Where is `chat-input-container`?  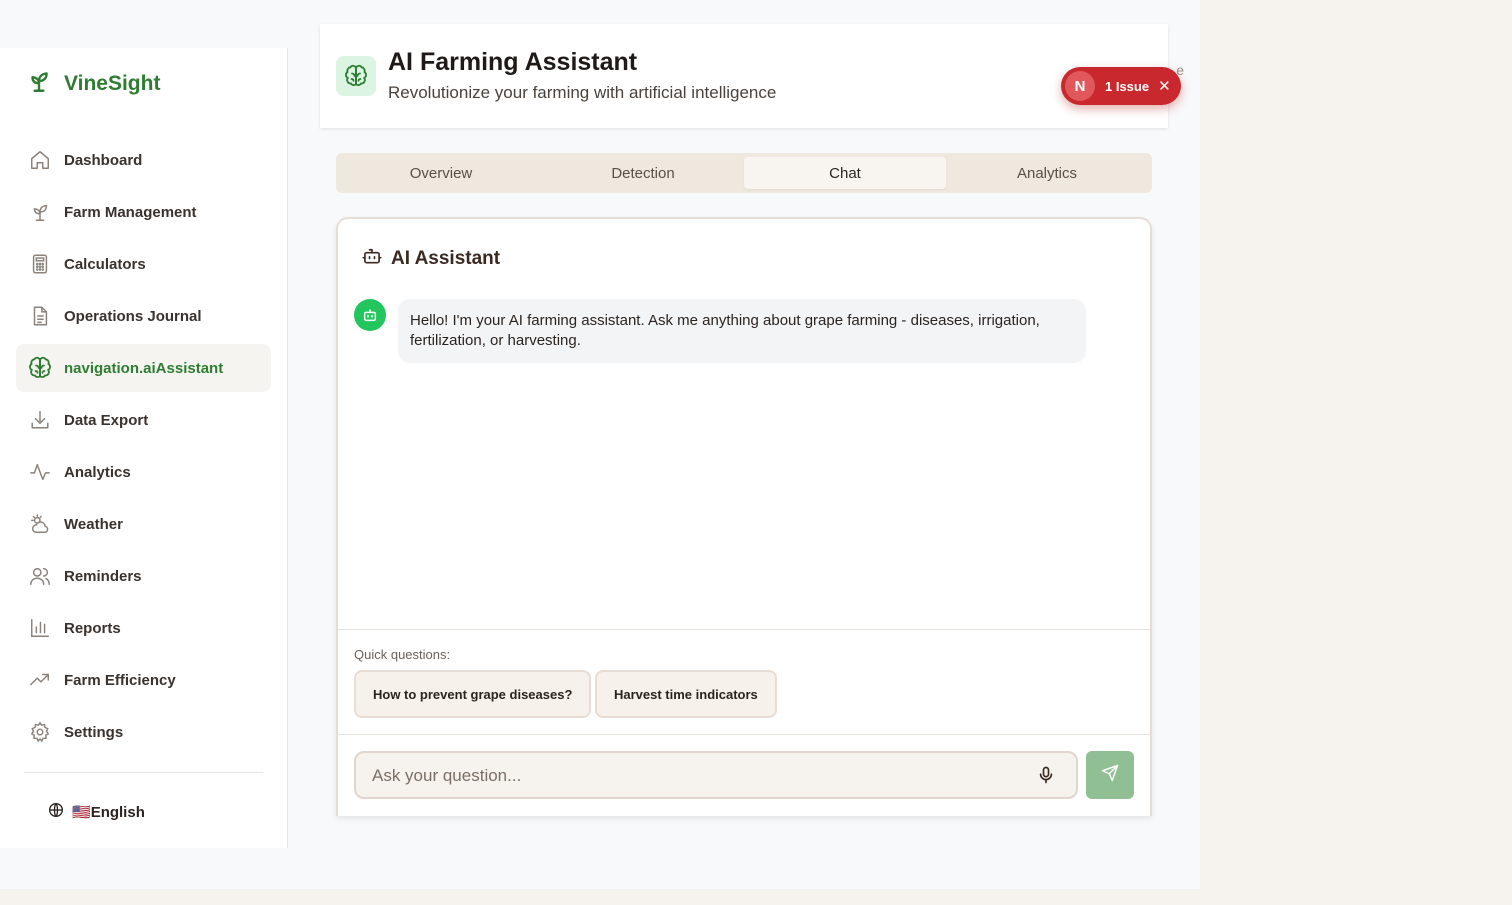 chat-input-container is located at coordinates (716, 775).